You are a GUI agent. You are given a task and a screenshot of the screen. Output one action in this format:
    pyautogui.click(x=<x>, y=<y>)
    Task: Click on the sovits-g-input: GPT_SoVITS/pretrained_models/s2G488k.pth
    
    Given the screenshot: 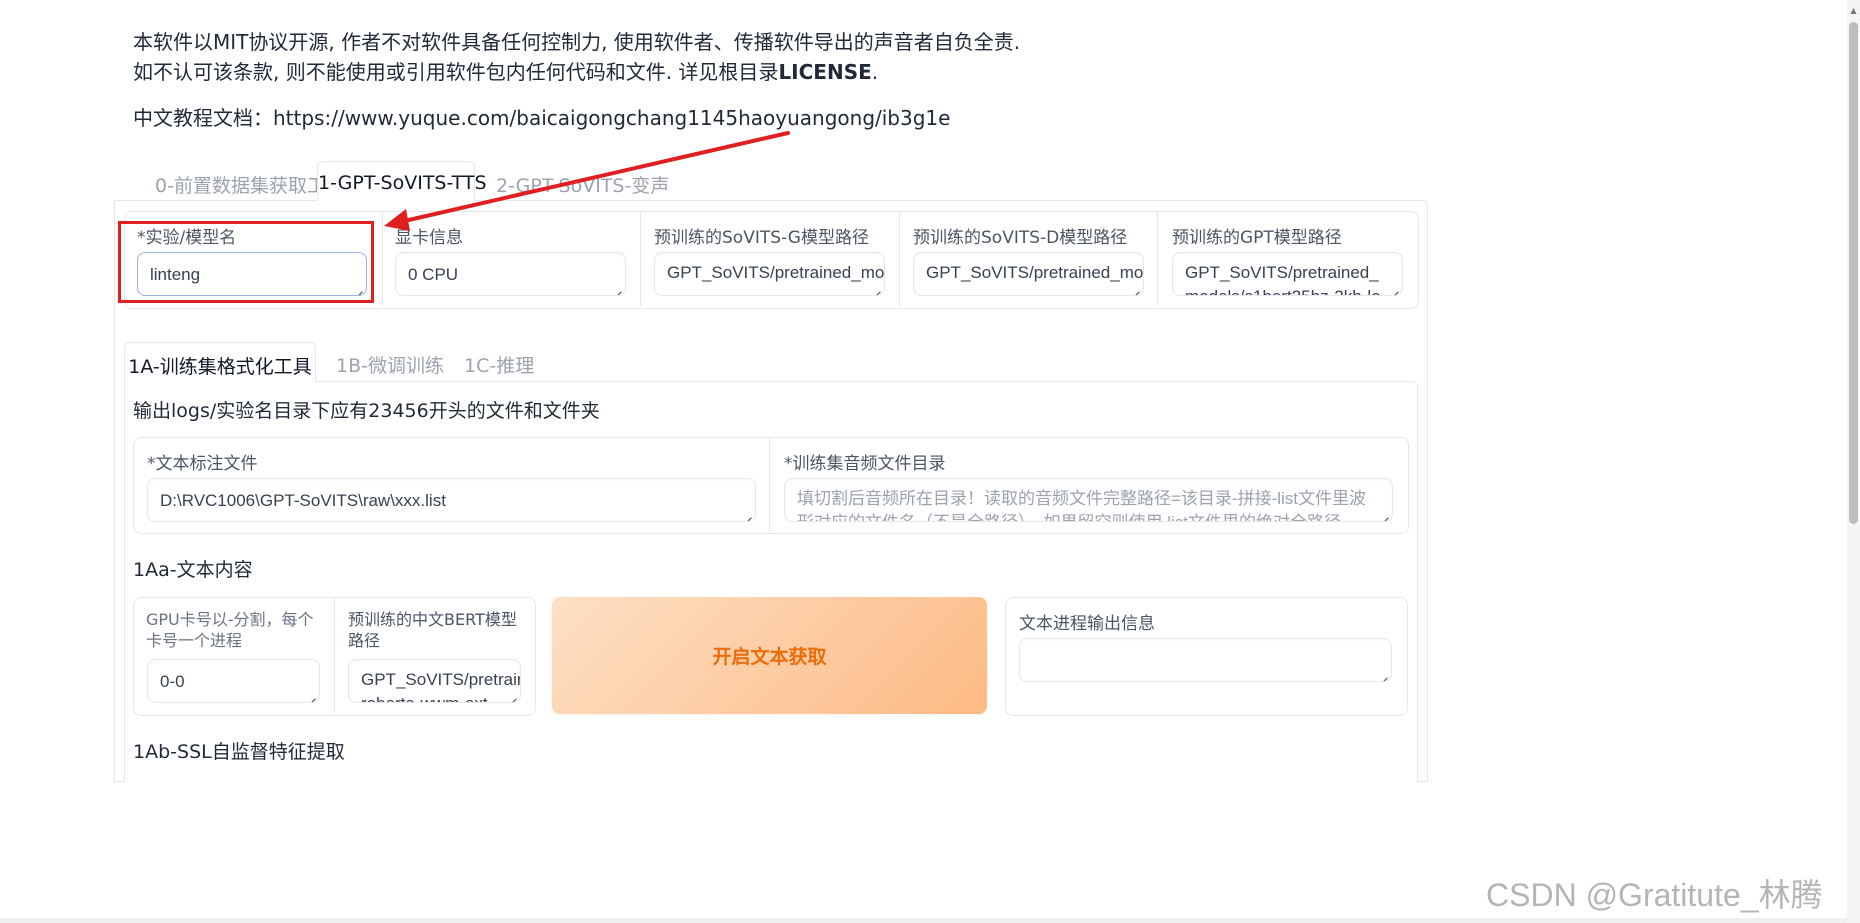 What is the action you would take?
    pyautogui.click(x=769, y=274)
    